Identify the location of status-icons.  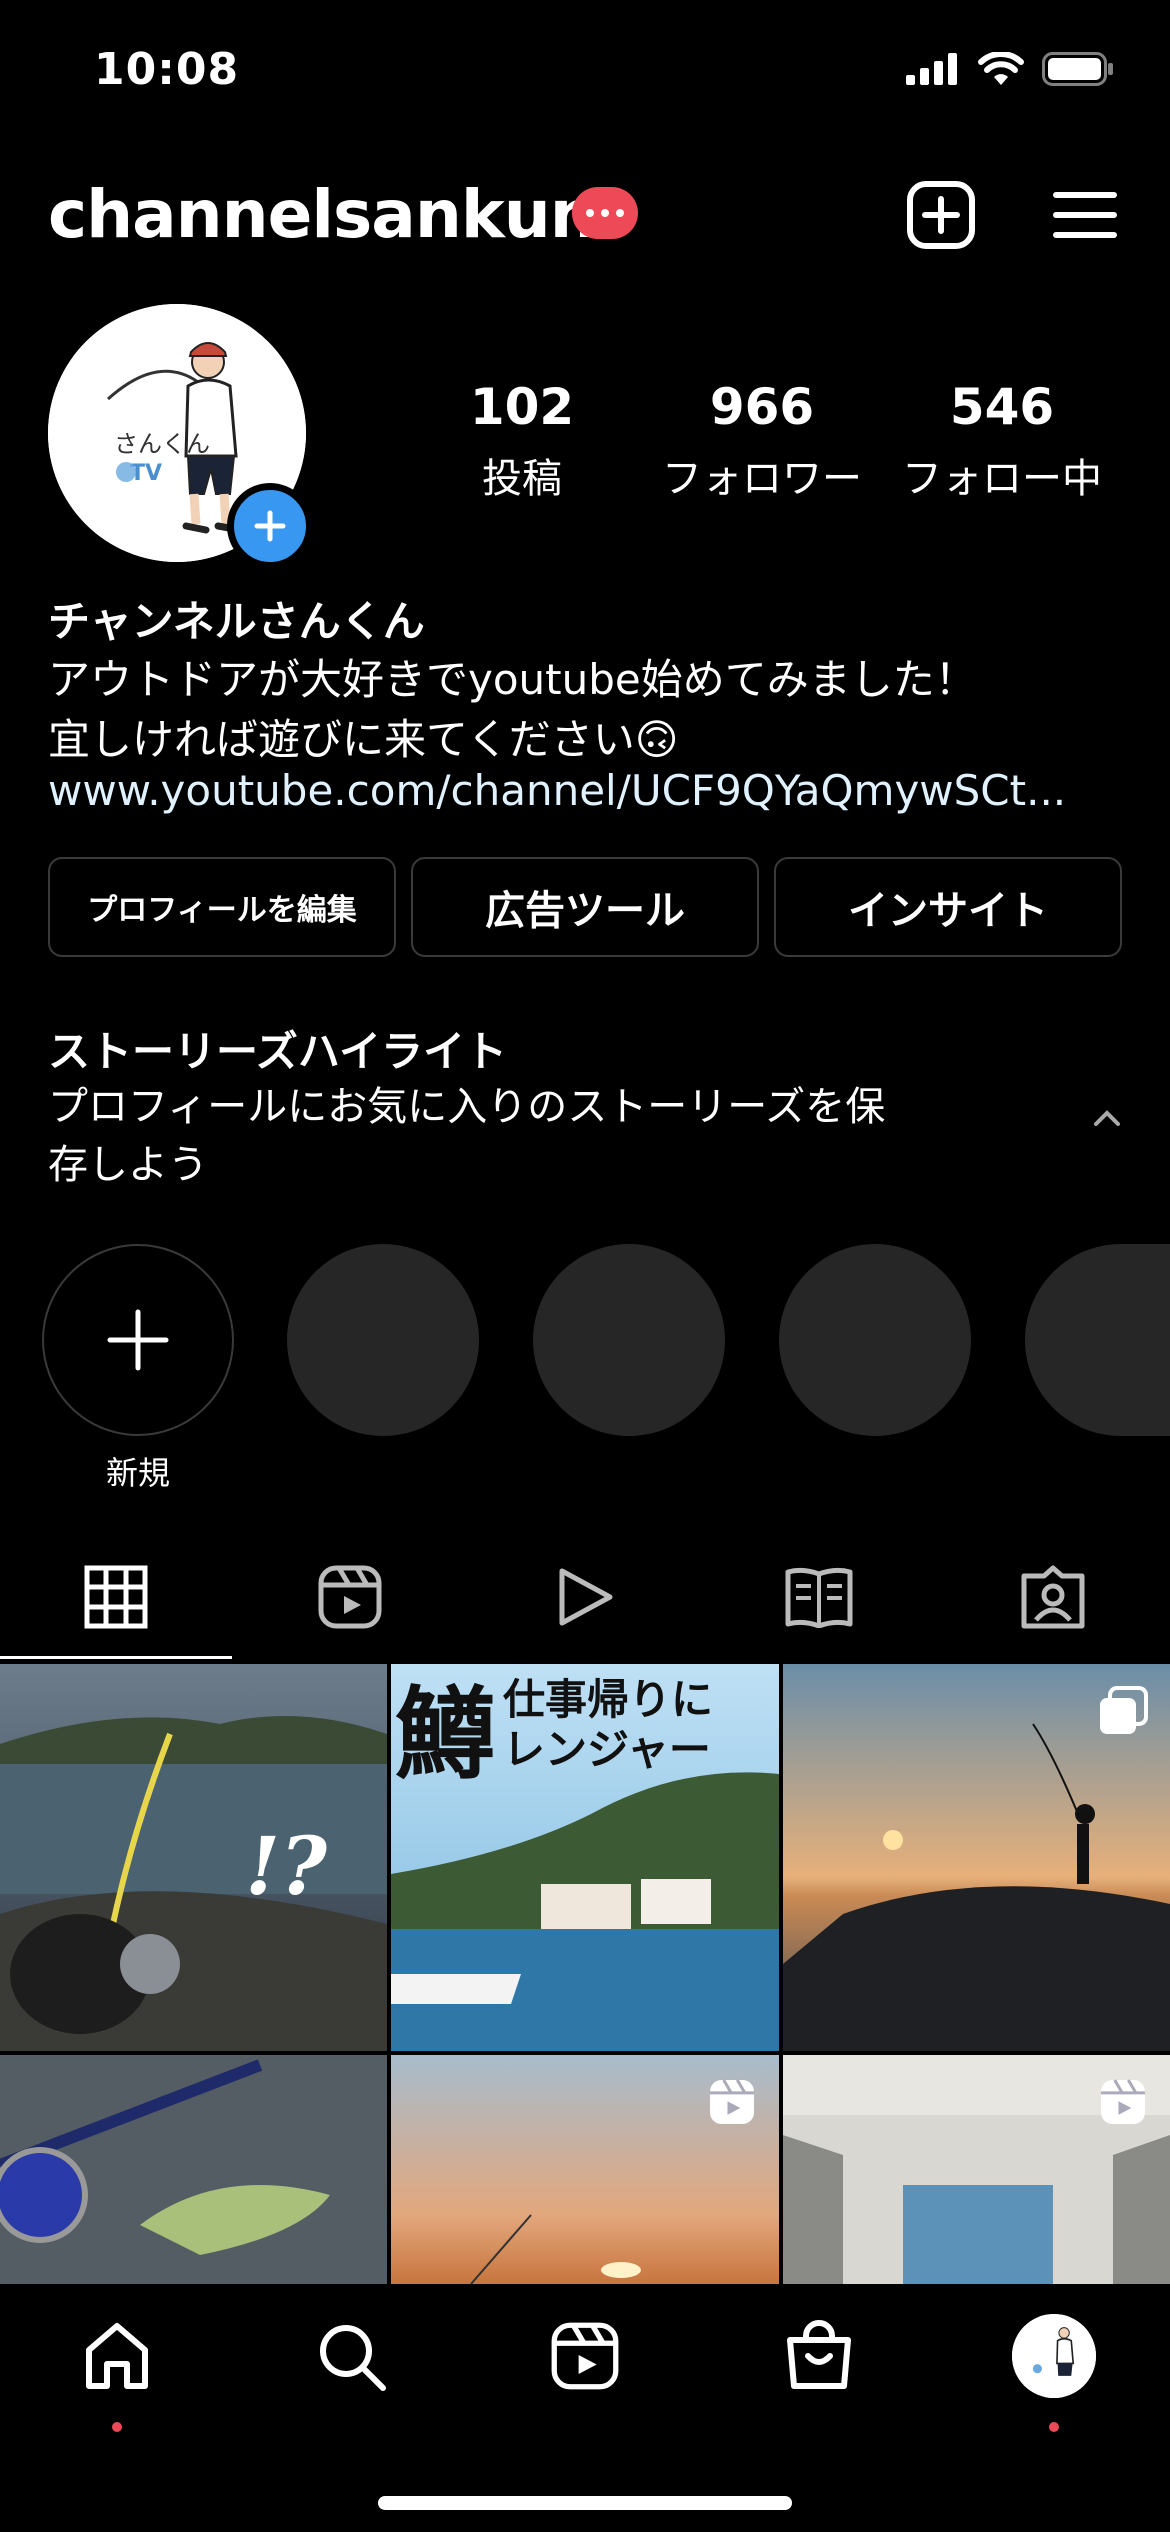
(1010, 69).